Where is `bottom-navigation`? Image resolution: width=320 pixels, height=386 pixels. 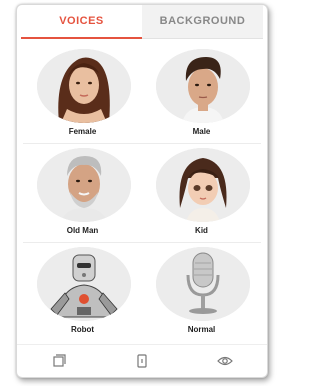
bottom-navigation is located at coordinates (142, 360).